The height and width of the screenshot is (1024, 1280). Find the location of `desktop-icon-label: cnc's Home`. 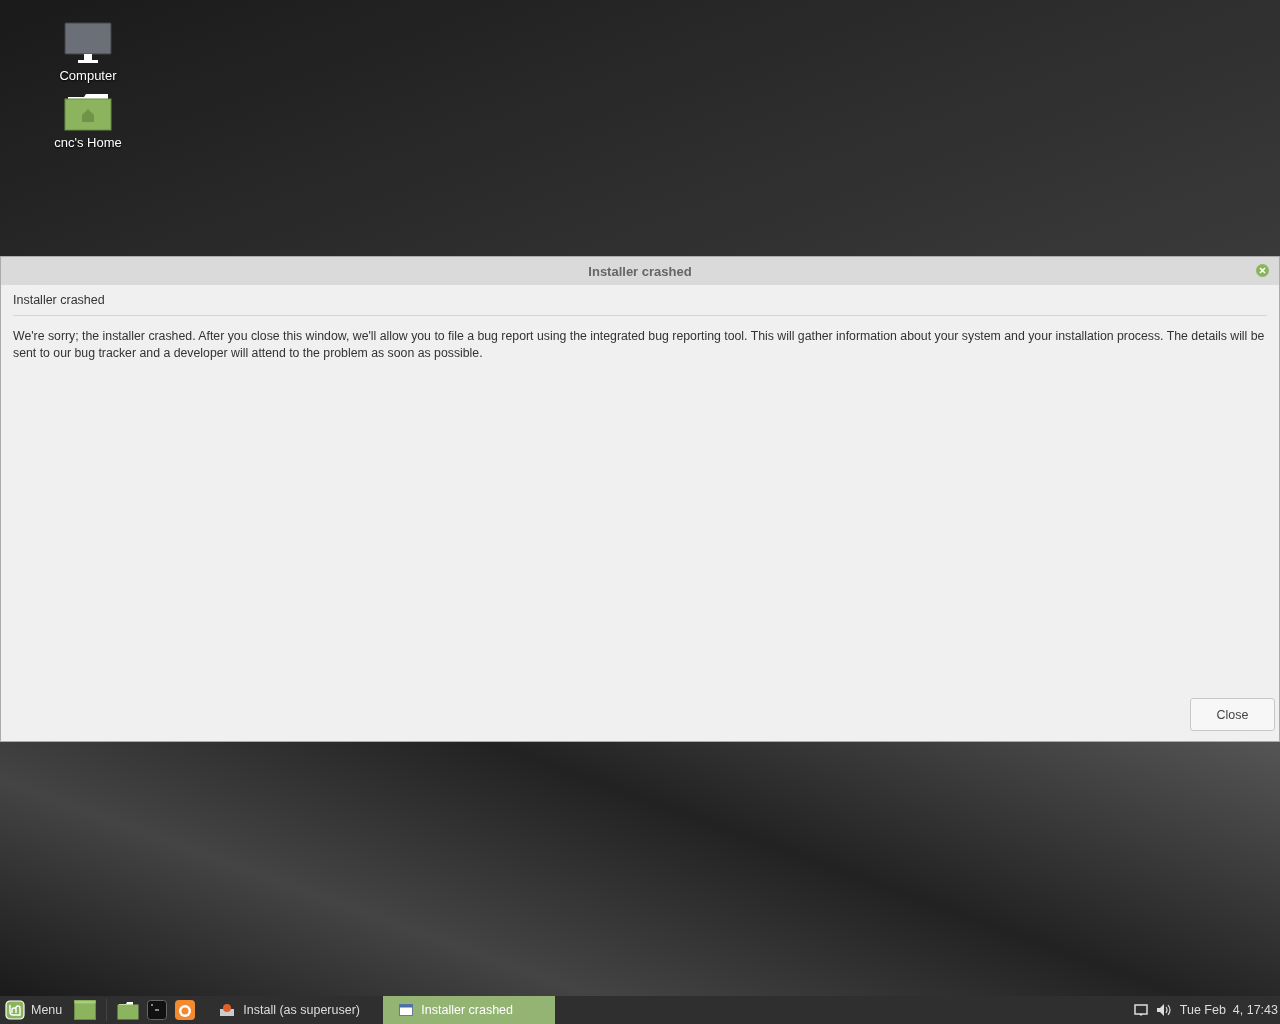

desktop-icon-label: cnc's Home is located at coordinates (88, 142).